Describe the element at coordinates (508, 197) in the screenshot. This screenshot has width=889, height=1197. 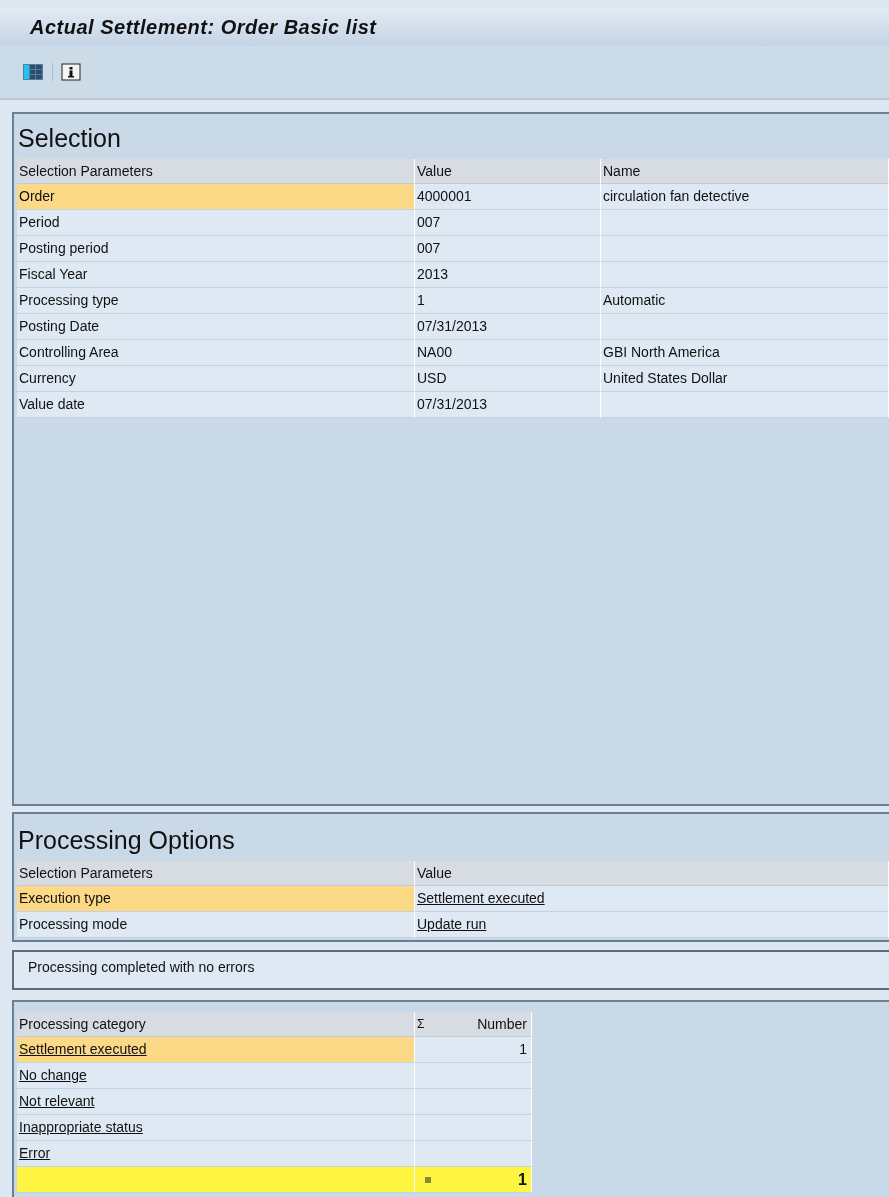
I see `table-cell: 4000001` at that location.